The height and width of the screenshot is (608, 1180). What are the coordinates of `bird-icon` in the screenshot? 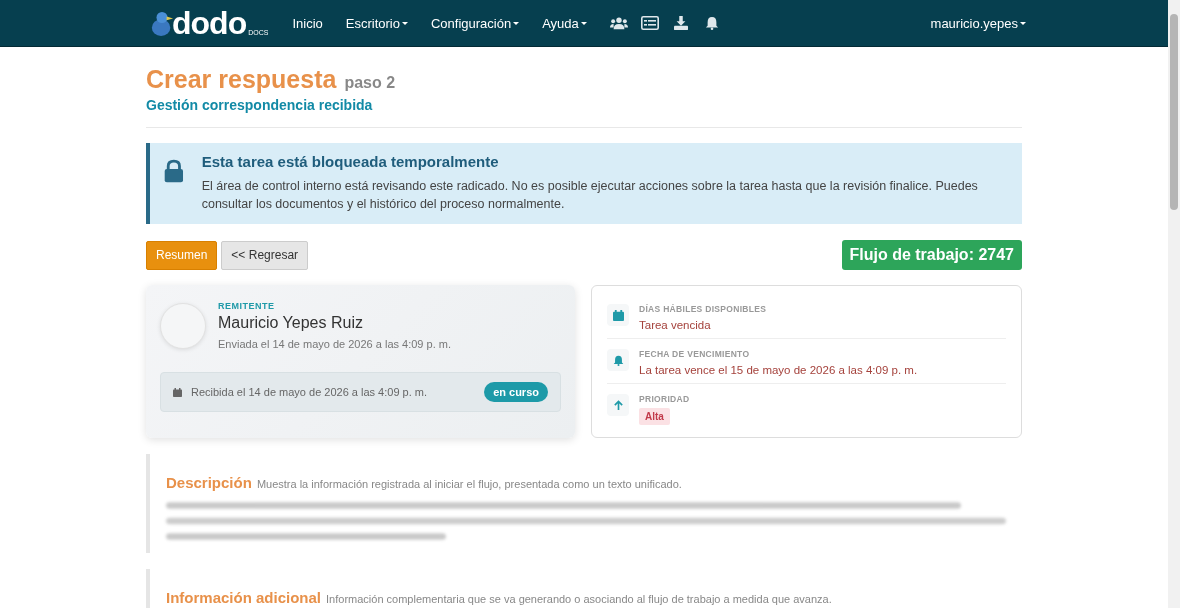 It's located at (162, 24).